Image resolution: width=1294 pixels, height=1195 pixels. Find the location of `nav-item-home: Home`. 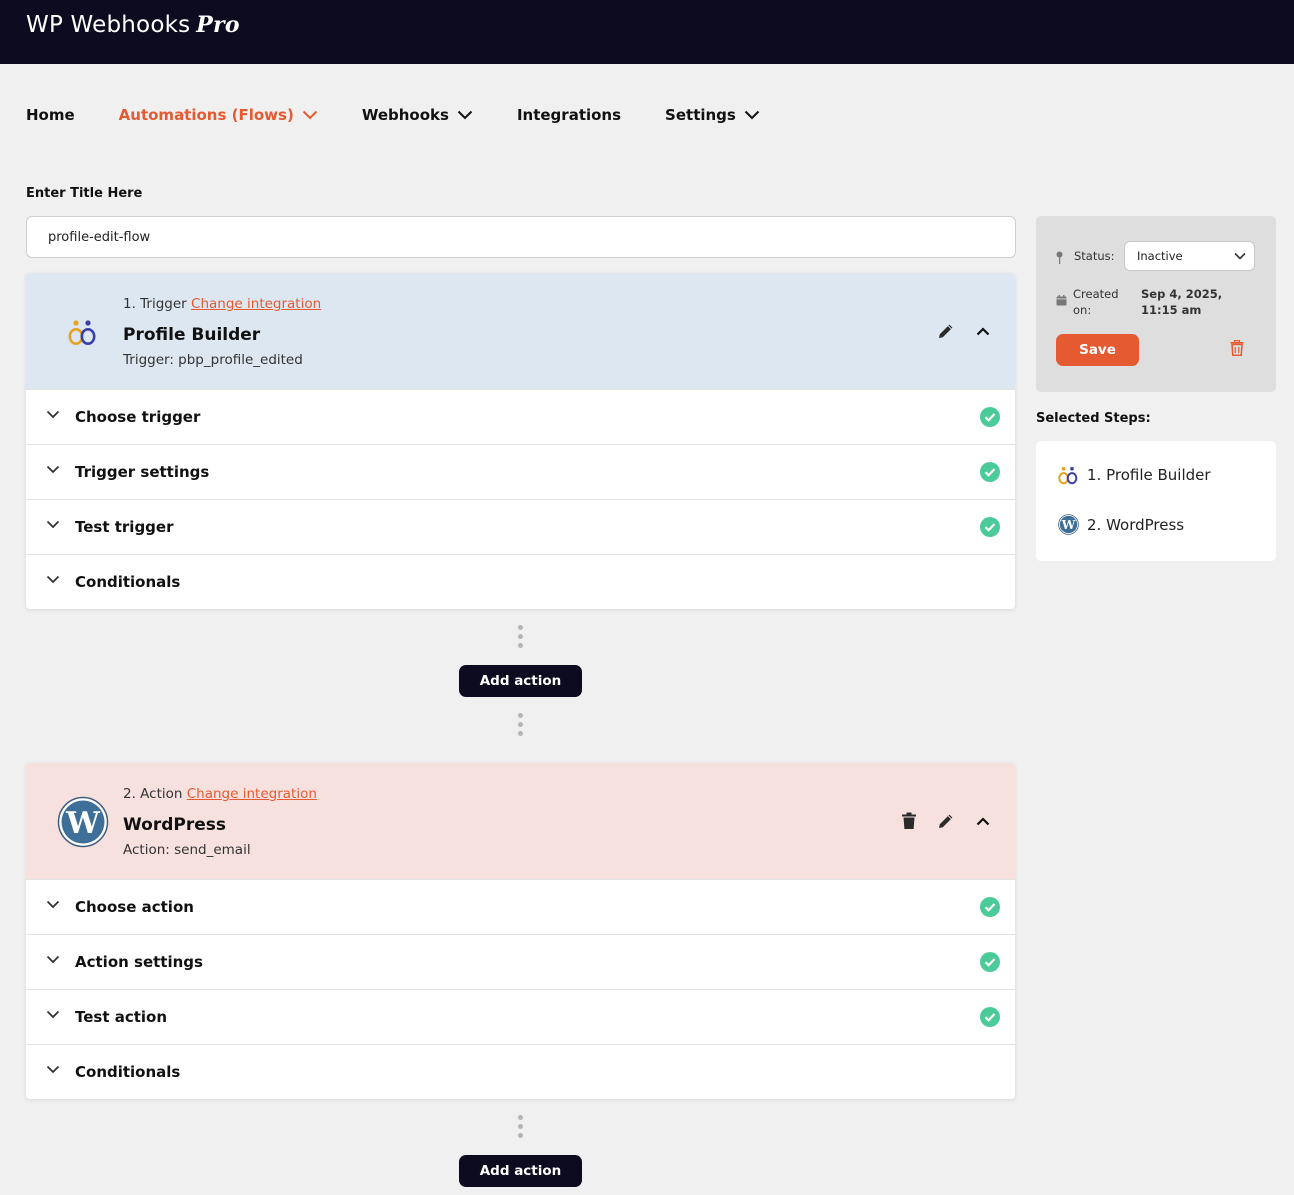

nav-item-home: Home is located at coordinates (50, 115).